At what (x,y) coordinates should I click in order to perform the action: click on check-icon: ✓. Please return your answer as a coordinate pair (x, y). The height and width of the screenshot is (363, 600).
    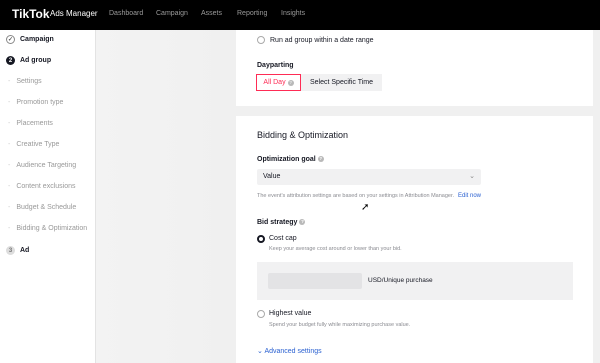
    Looking at the image, I should click on (10, 39).